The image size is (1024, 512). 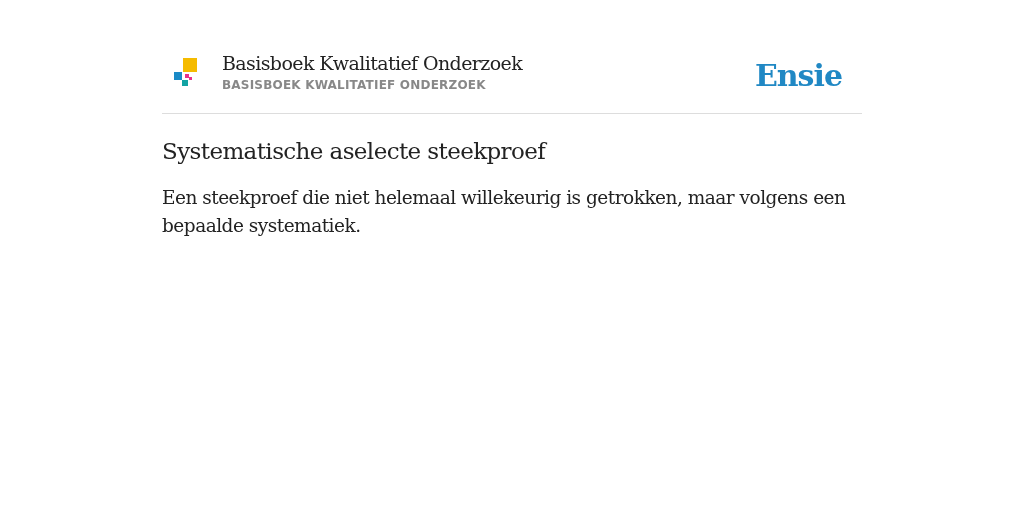 What do you see at coordinates (798, 75) in the screenshot?
I see `brand-logo: Ensie` at bounding box center [798, 75].